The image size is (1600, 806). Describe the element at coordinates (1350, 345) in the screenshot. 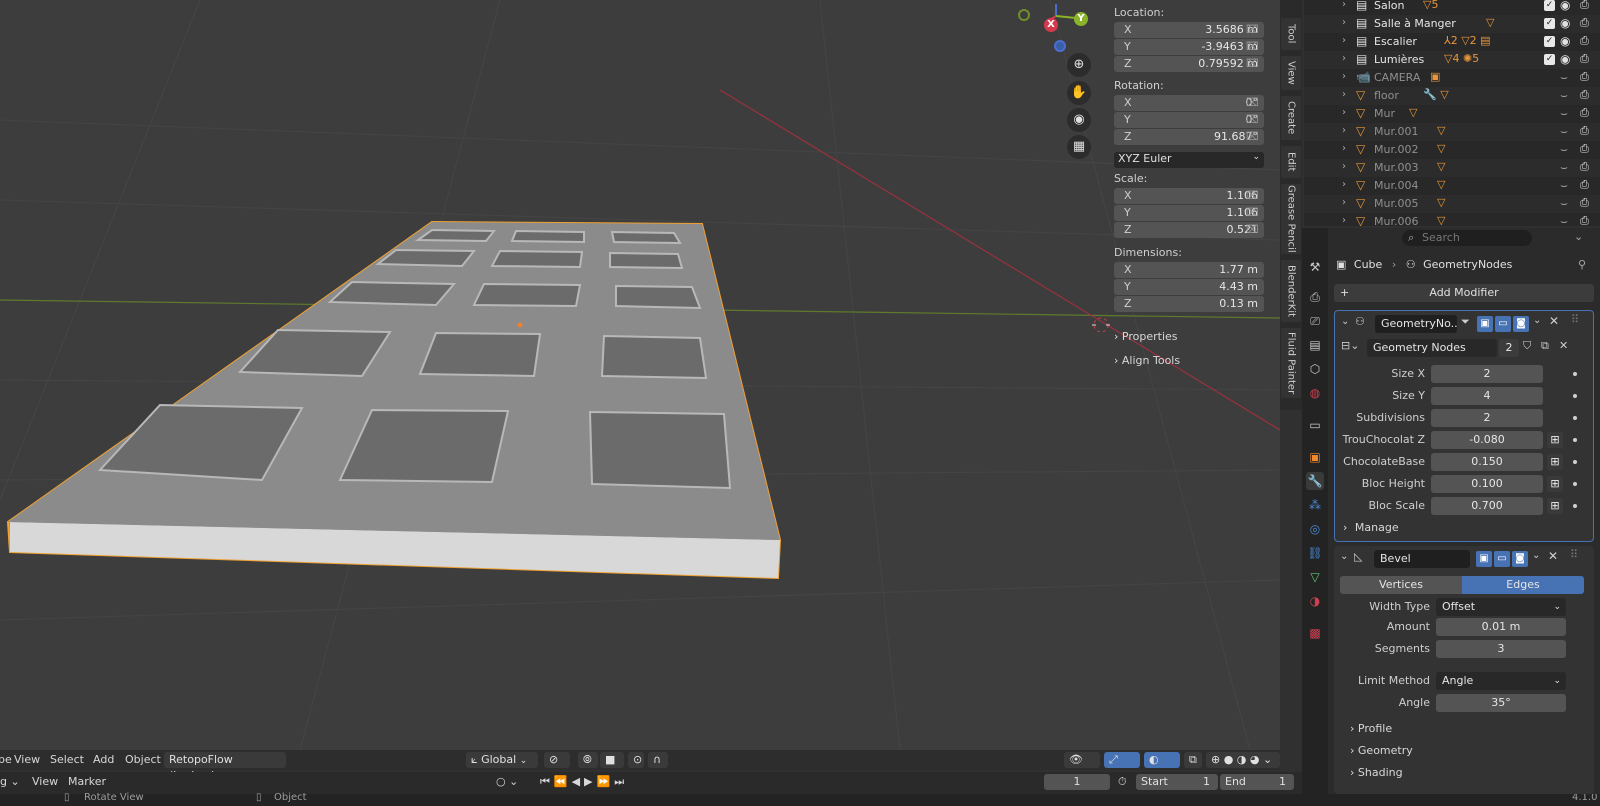

I see `node-tree-icon: ⊟⌄` at that location.